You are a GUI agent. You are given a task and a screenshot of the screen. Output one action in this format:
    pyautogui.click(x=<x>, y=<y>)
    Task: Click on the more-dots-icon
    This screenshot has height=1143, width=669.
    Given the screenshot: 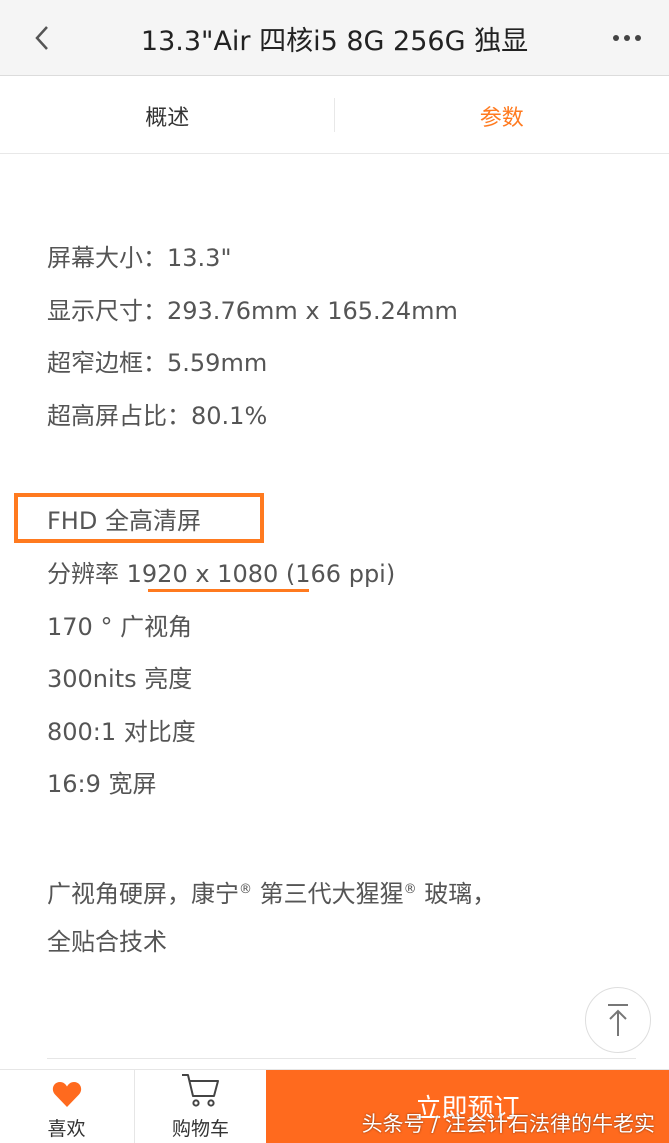 What is the action you would take?
    pyautogui.click(x=627, y=38)
    